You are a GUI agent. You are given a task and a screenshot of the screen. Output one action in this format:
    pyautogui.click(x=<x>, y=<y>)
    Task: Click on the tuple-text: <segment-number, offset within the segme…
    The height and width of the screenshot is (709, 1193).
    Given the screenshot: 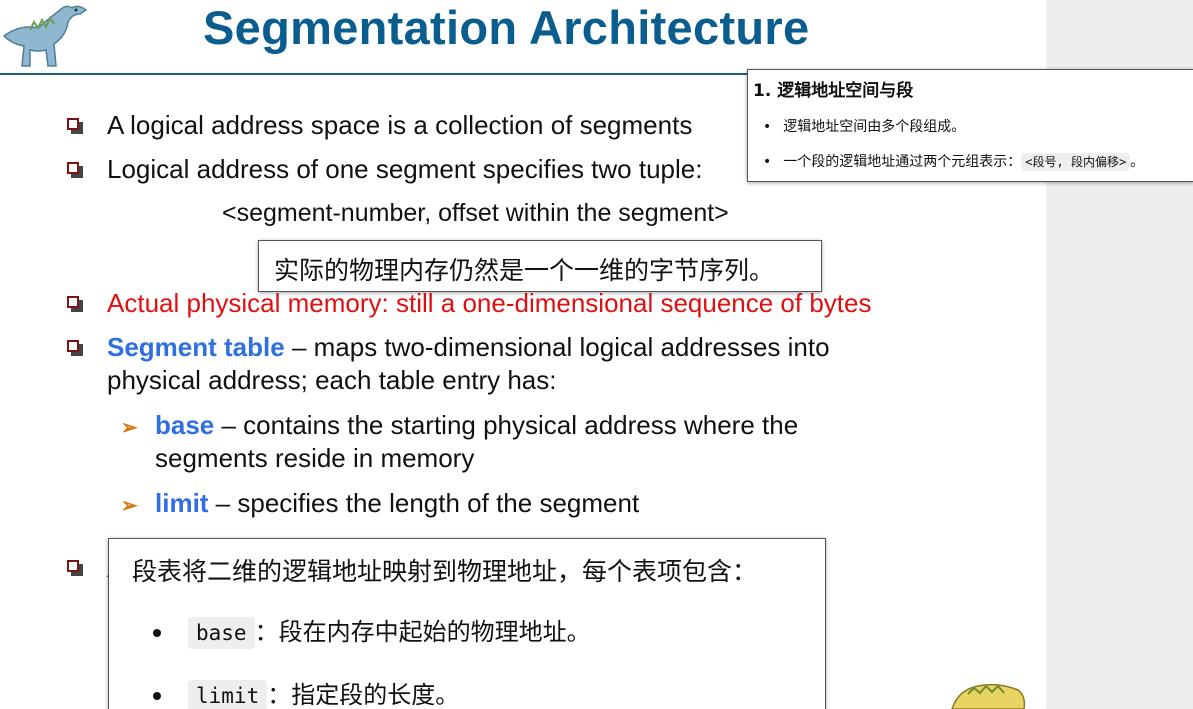 What is the action you would take?
    pyautogui.click(x=475, y=213)
    